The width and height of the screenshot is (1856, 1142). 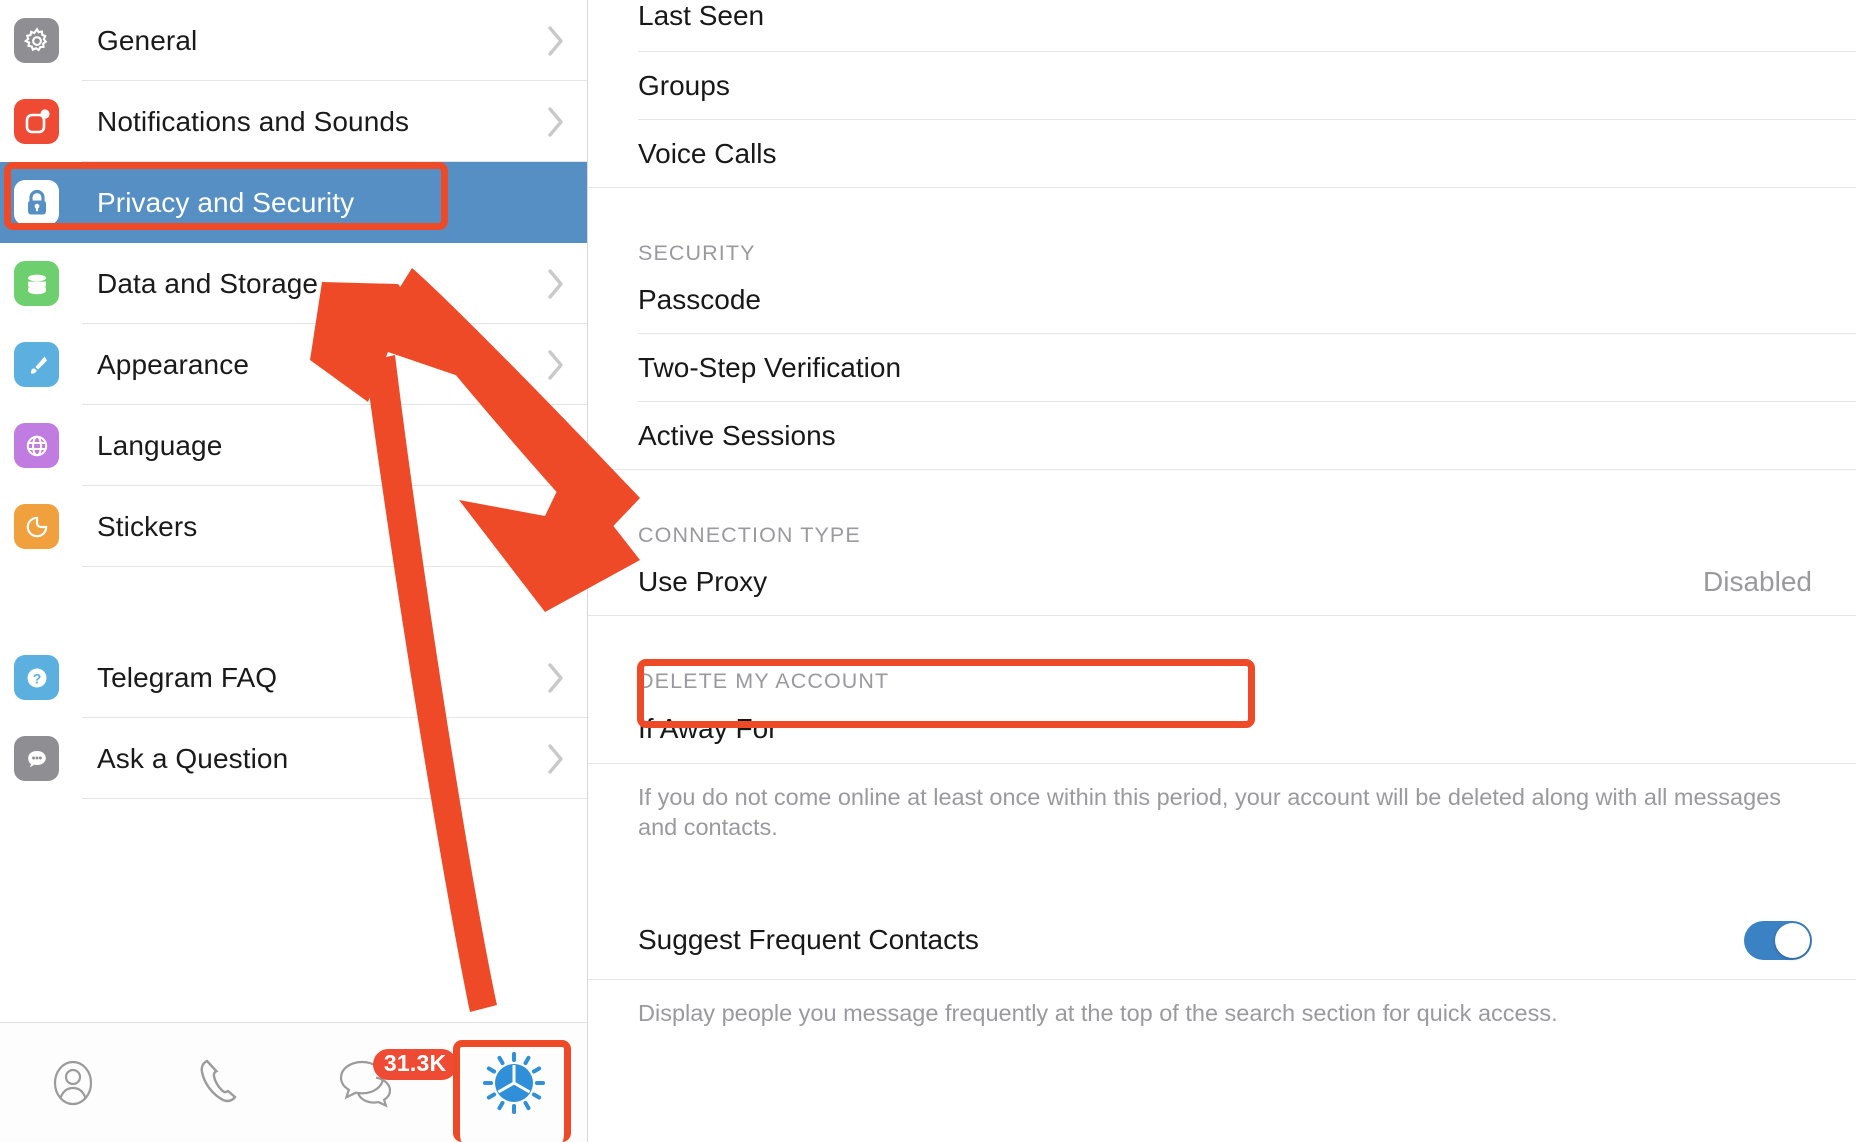 I want to click on contacts-tab, so click(x=73, y=1082).